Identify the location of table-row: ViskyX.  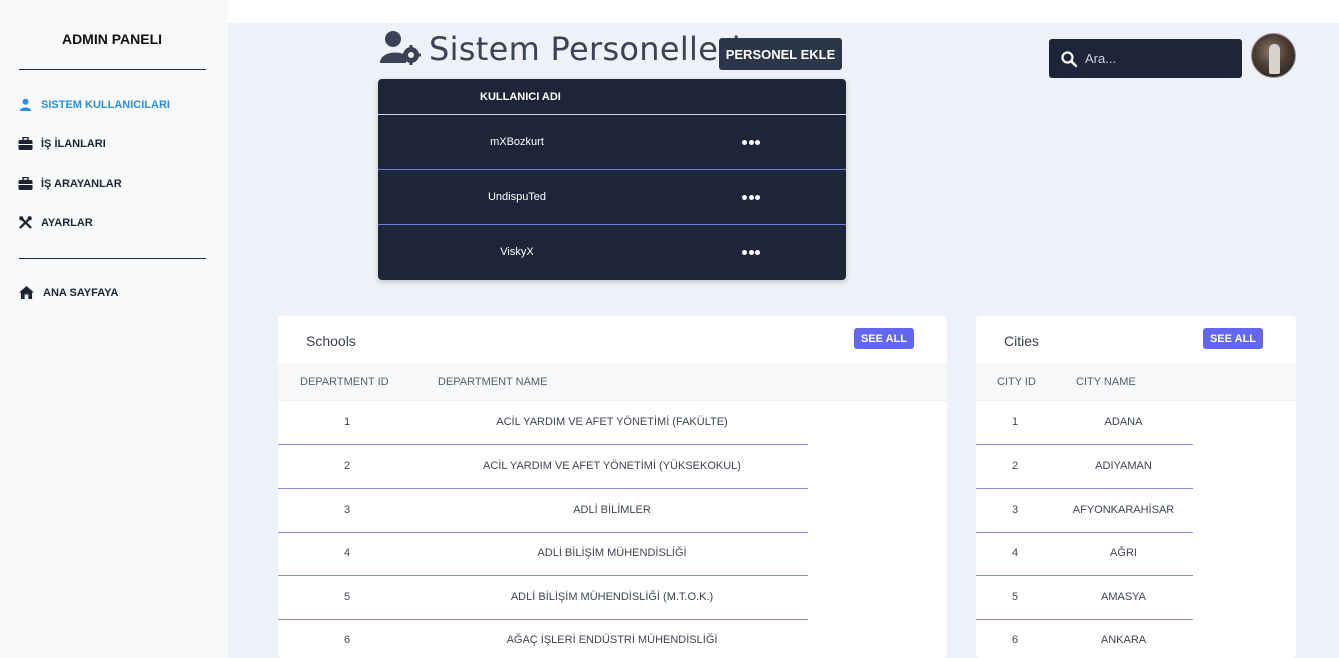
(612, 252).